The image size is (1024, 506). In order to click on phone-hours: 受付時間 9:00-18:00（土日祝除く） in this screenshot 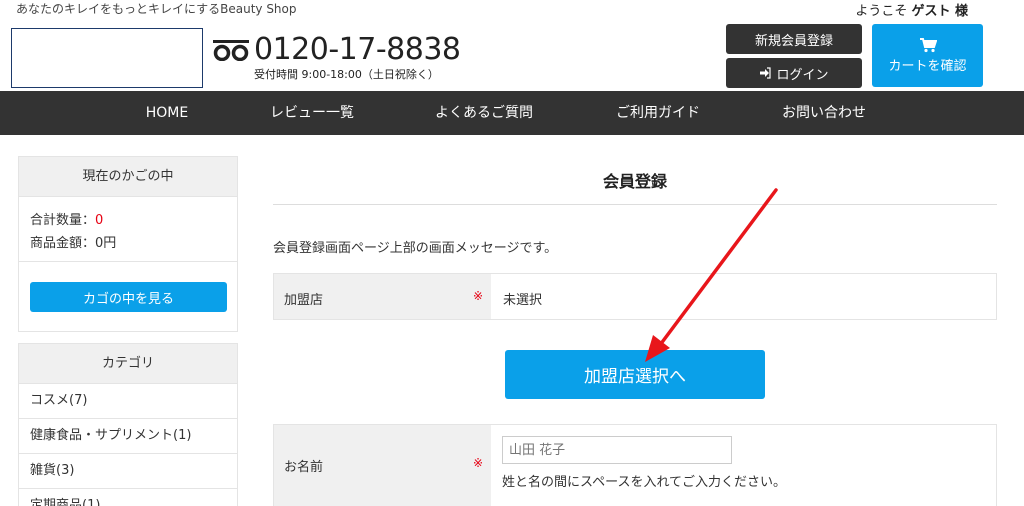, I will do `click(346, 74)`.